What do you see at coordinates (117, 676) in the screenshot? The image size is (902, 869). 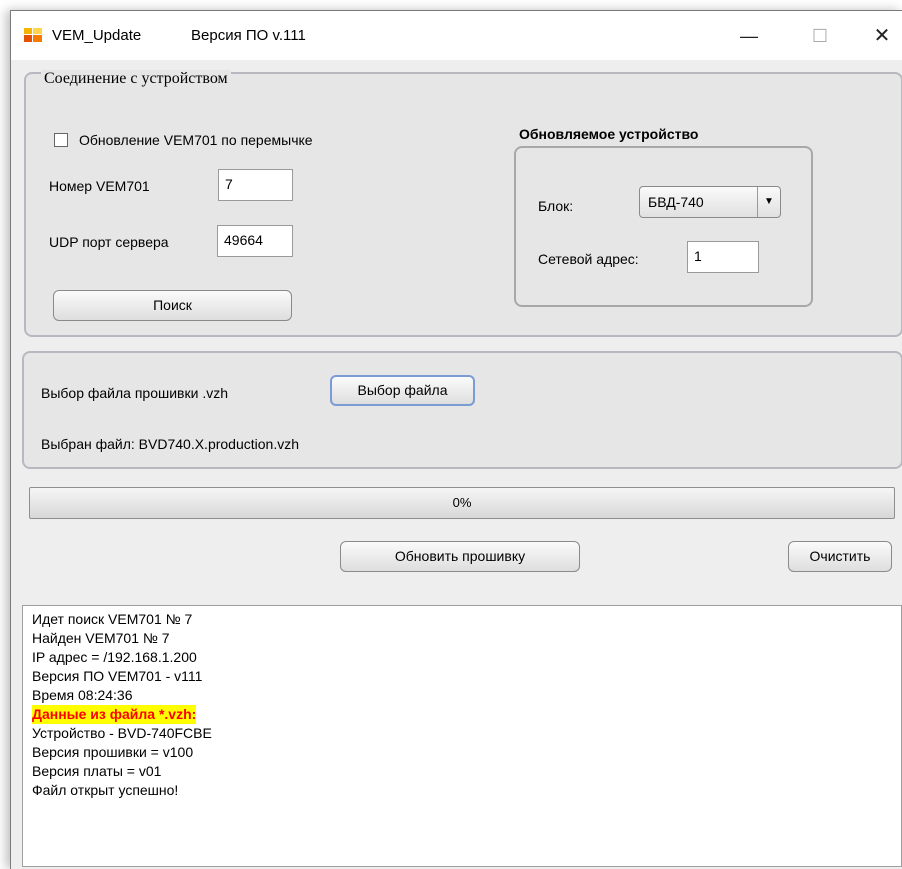 I see `log-line: Версия ПО VEM701 - v111` at bounding box center [117, 676].